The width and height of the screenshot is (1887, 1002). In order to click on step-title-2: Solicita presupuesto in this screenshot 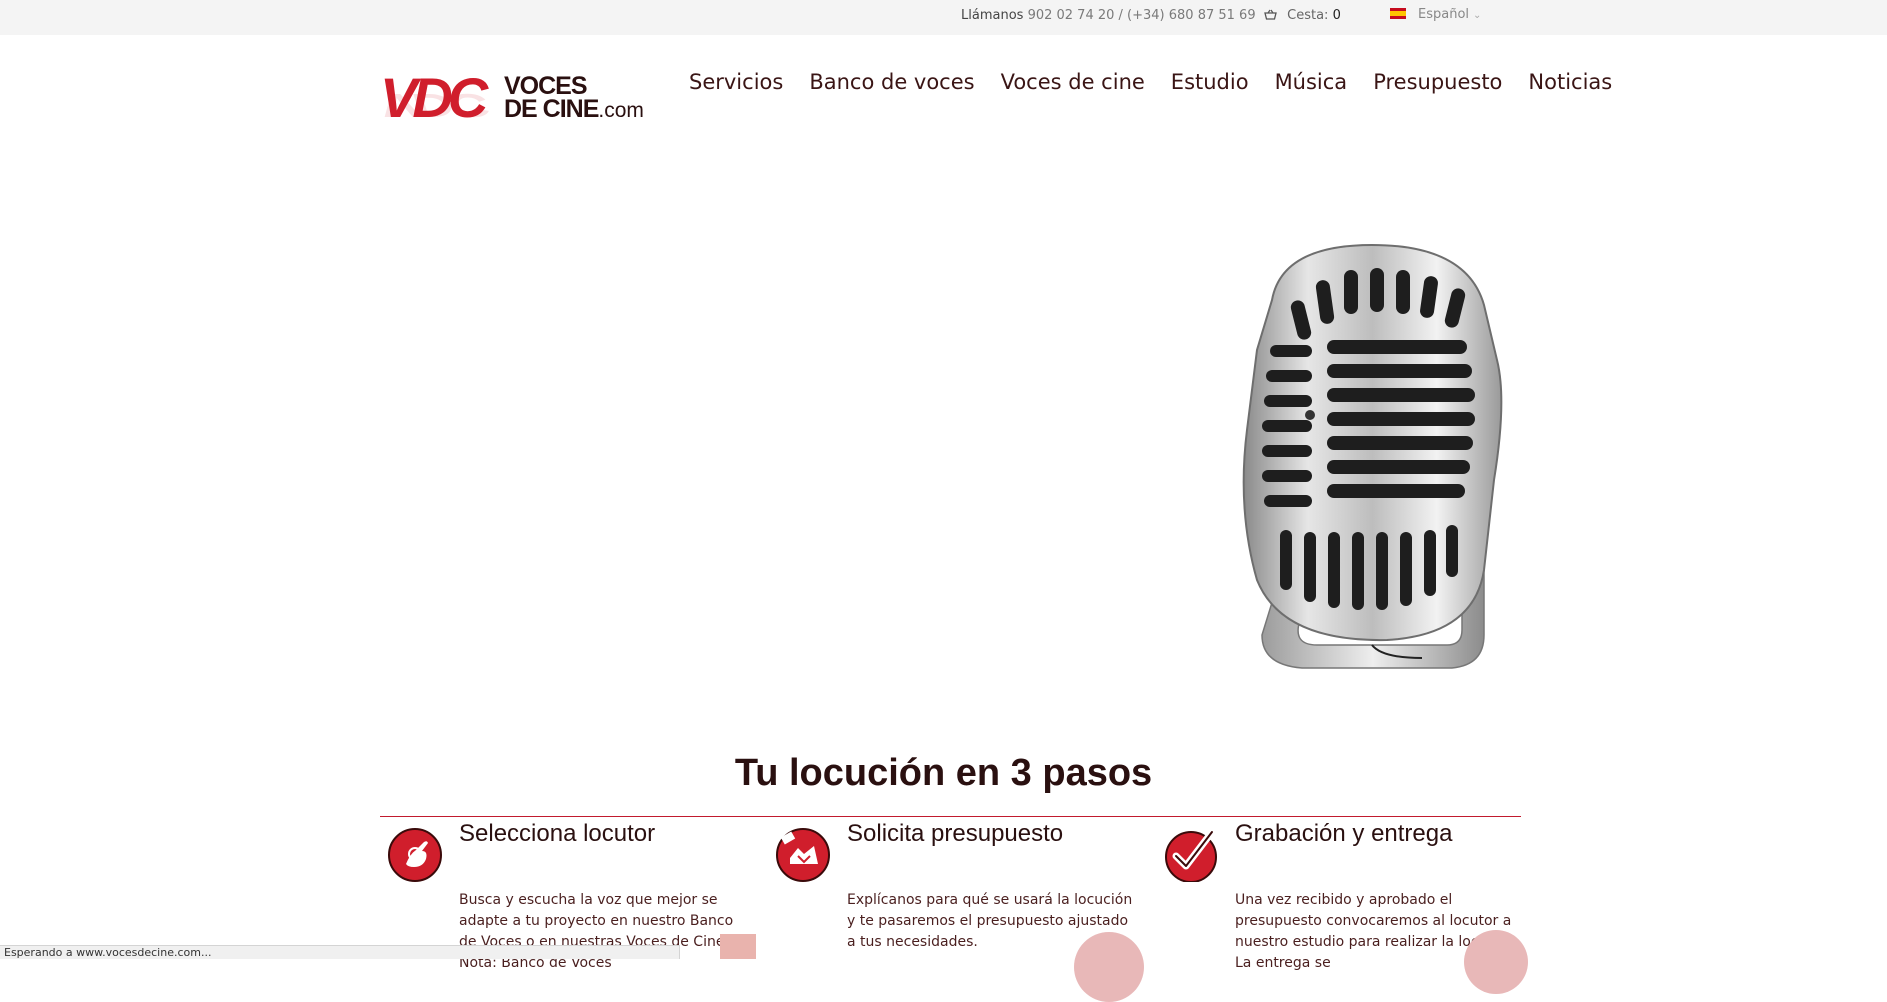, I will do `click(955, 833)`.